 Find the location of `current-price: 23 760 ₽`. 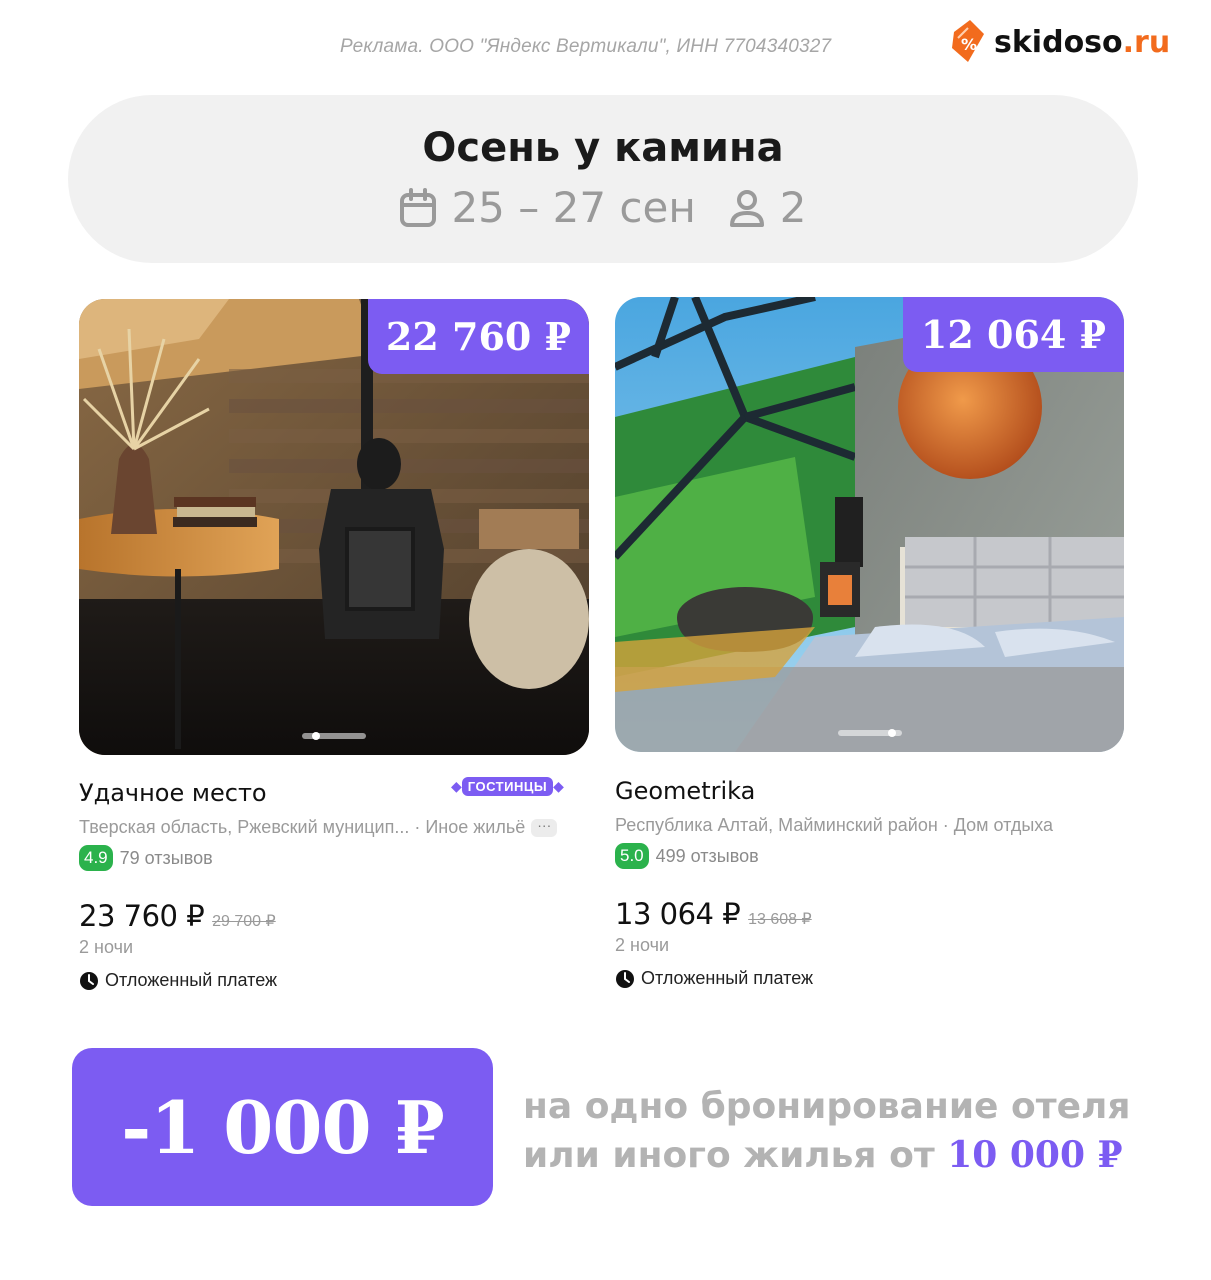

current-price: 23 760 ₽ is located at coordinates (142, 916).